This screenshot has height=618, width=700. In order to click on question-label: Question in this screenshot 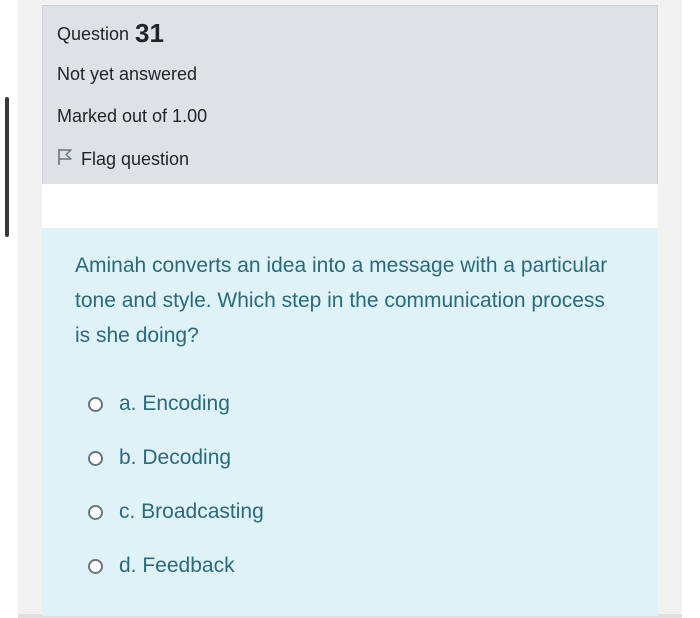, I will do `click(93, 34)`.